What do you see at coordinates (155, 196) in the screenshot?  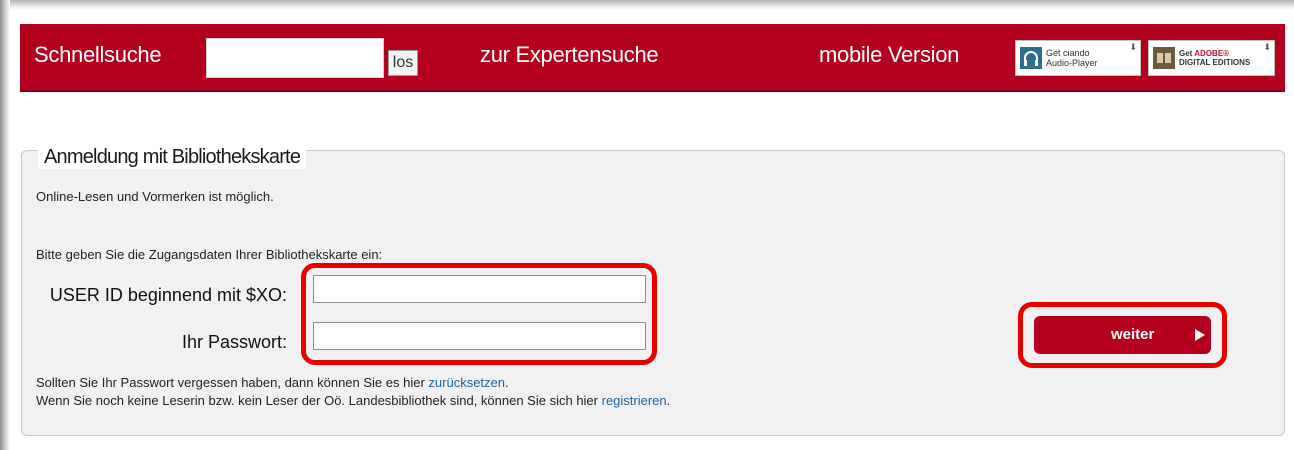 I see `online-info-text: Online-Lesen und Vormerken ist möglich.` at bounding box center [155, 196].